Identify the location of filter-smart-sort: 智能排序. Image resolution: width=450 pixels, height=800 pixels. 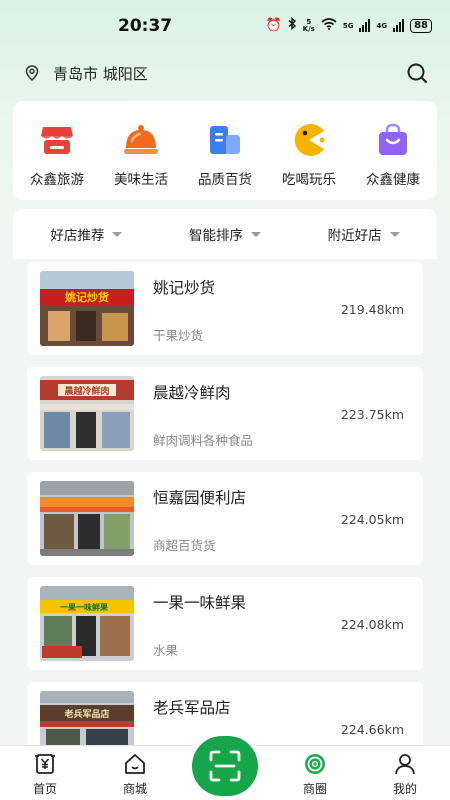
(225, 234).